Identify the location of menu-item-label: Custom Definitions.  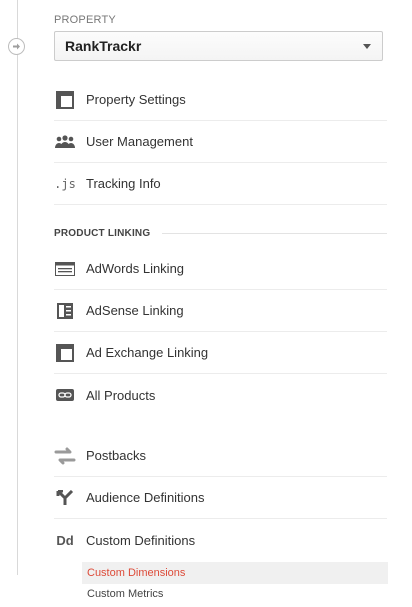
(141, 540).